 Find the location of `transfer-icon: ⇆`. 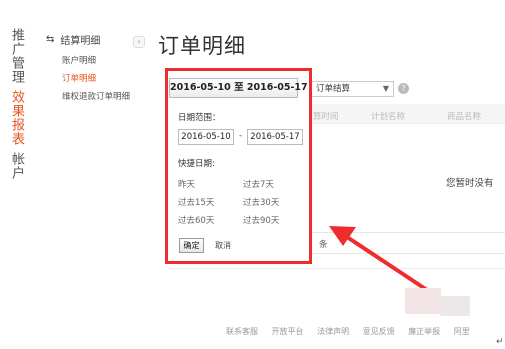

transfer-icon: ⇆ is located at coordinates (50, 39).